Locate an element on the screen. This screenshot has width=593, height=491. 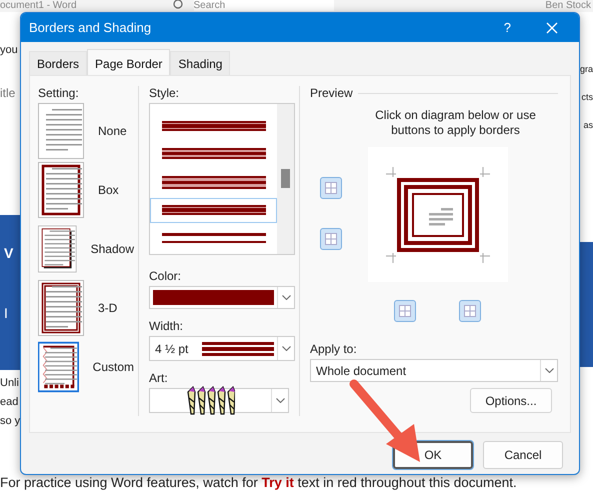
window-title: ocument1 - Word is located at coordinates (38, 5).